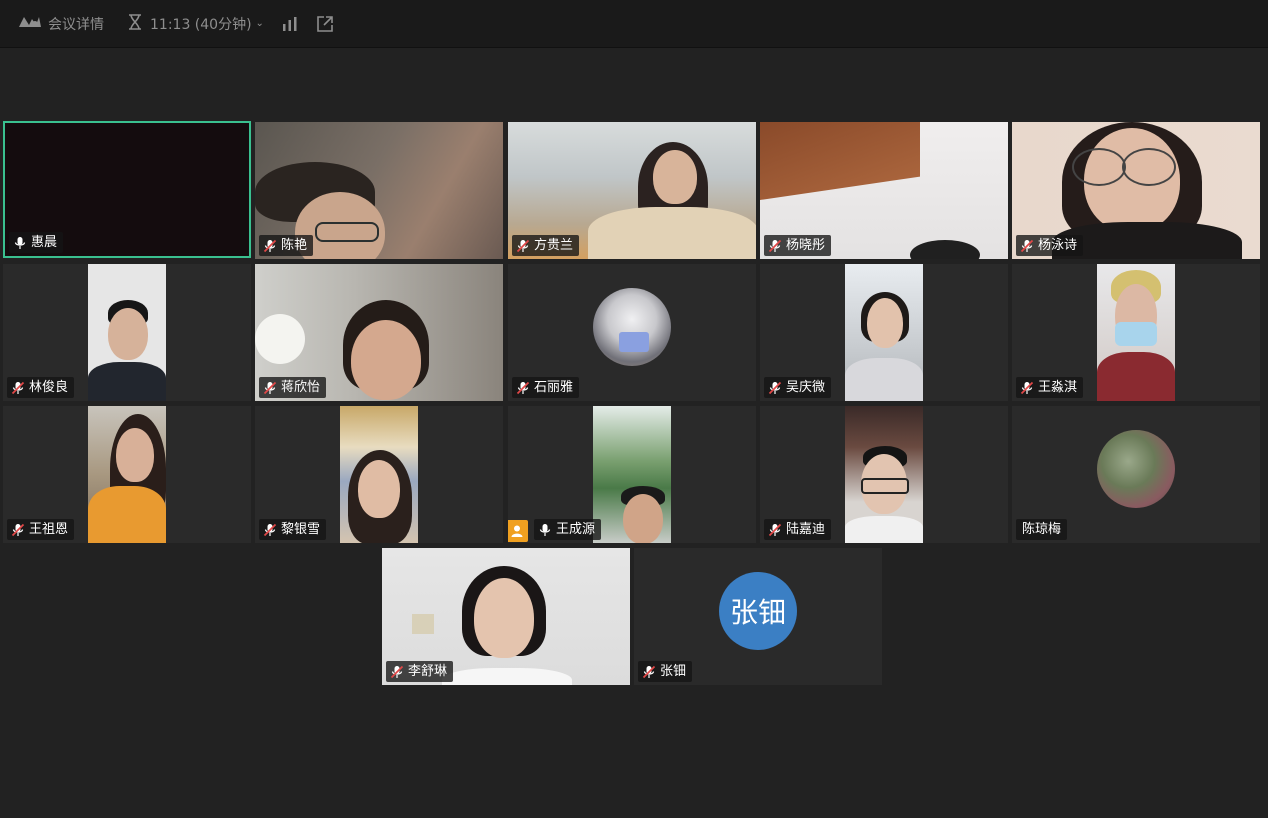 The width and height of the screenshot is (1268, 818). I want to click on participant-name-tag: 王淼淇, so click(1050, 387).